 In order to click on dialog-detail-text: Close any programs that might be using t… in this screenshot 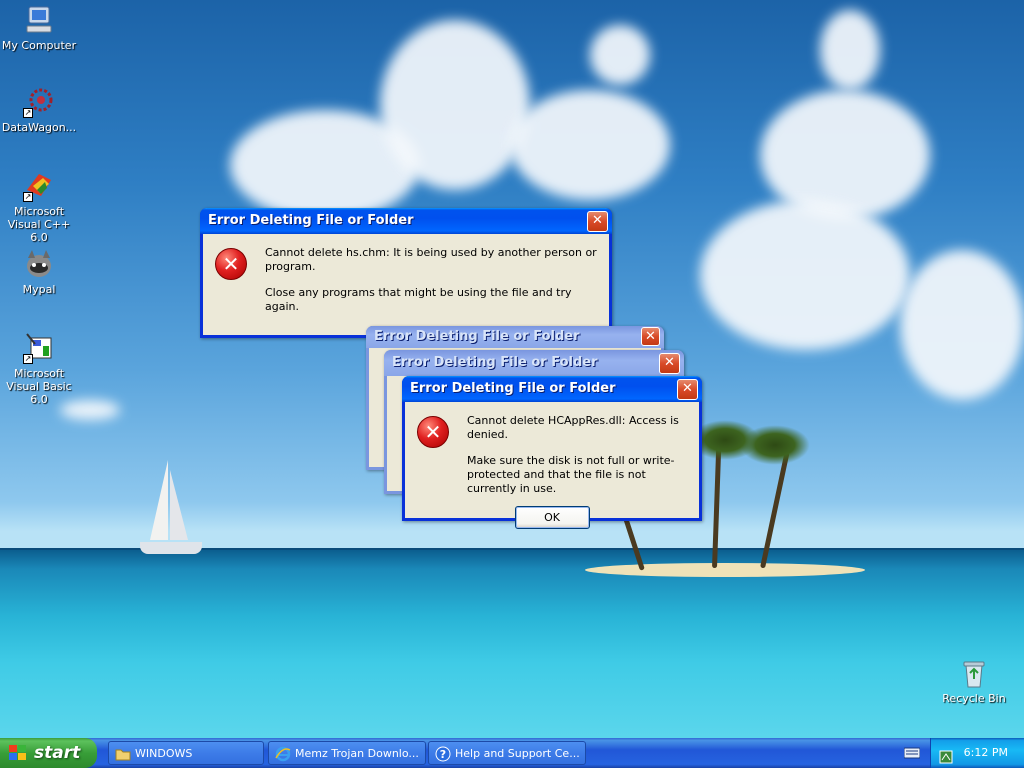, I will do `click(418, 299)`.